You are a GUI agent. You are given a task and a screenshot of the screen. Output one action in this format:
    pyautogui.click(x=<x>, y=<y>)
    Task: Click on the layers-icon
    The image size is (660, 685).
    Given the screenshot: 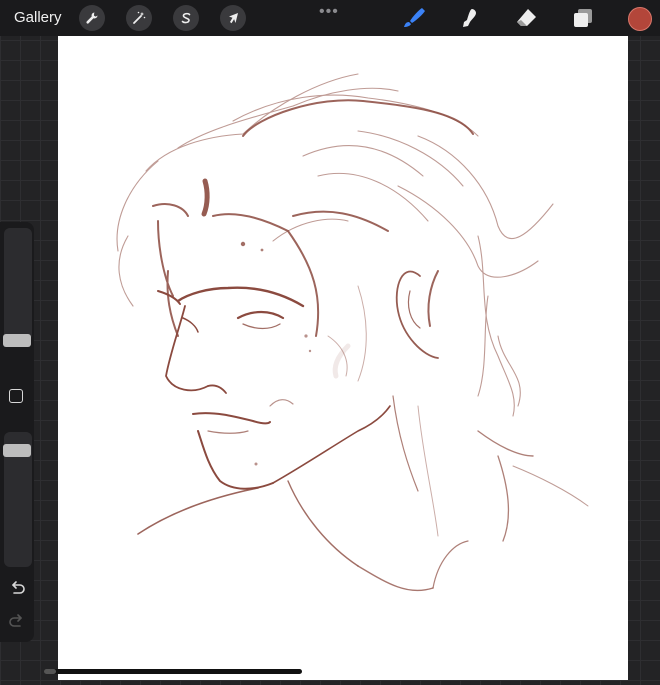 What is the action you would take?
    pyautogui.click(x=583, y=18)
    